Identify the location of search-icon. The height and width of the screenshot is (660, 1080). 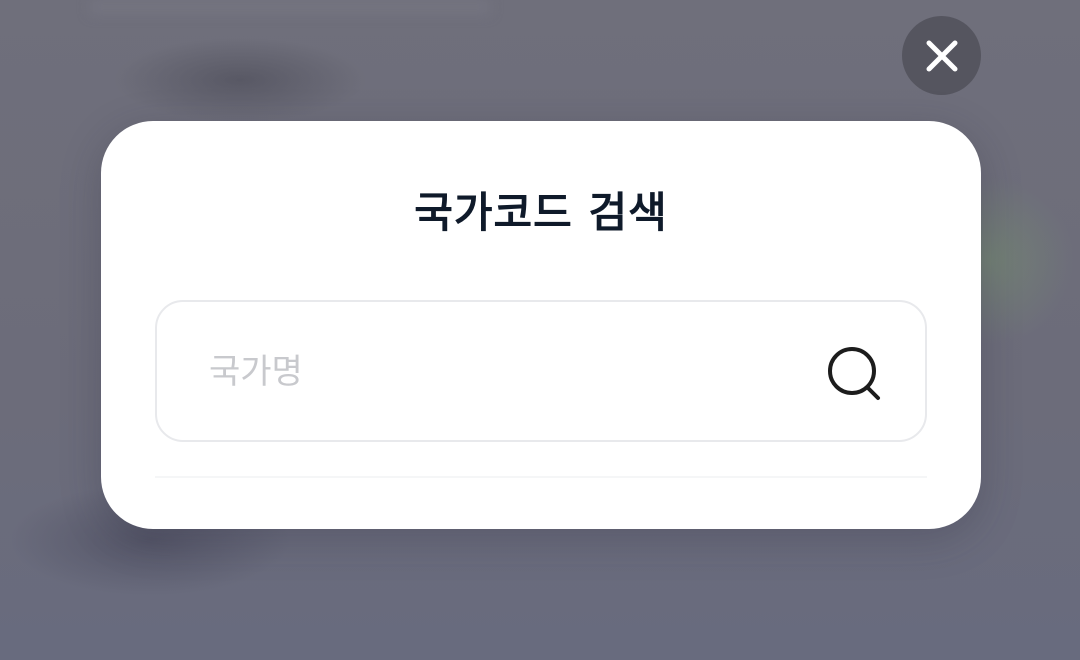
(855, 374).